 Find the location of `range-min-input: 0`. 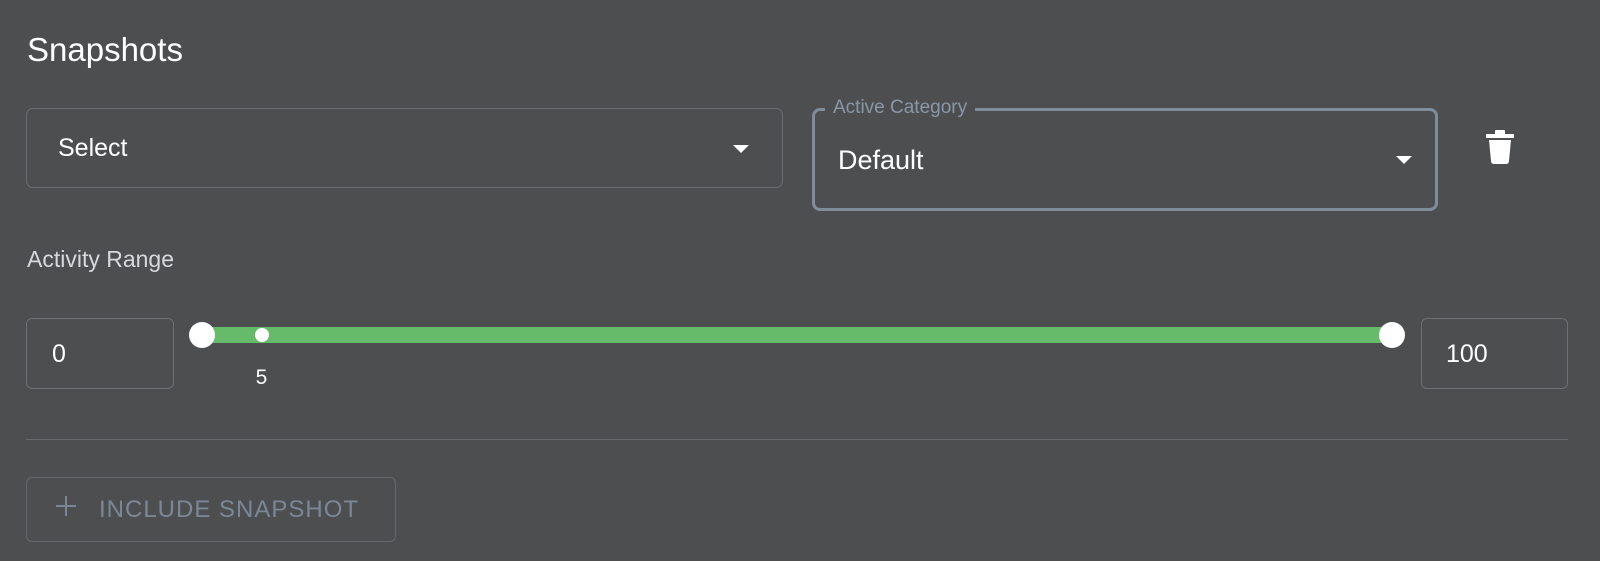

range-min-input: 0 is located at coordinates (100, 353).